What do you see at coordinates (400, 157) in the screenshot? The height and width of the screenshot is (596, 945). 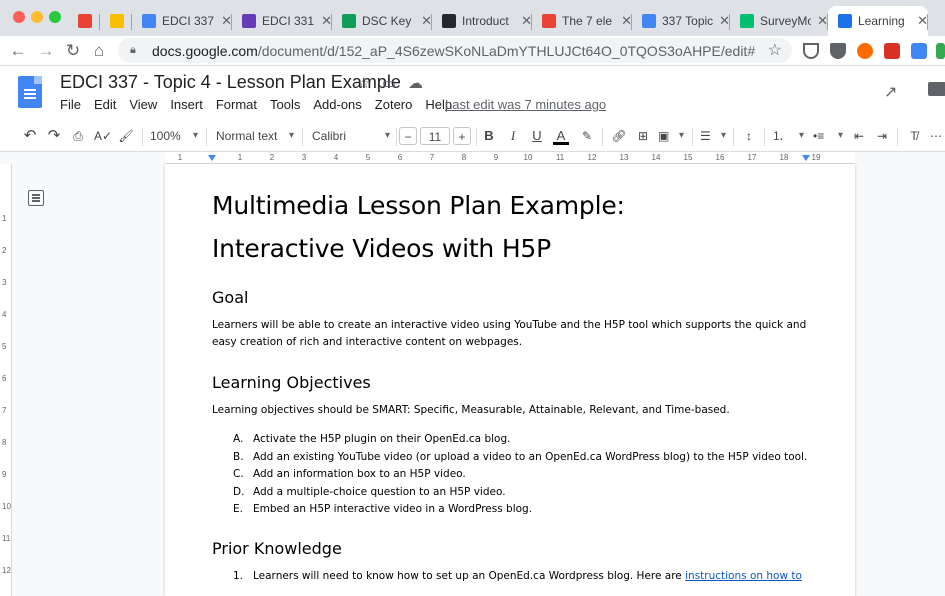 I see `ruler-tick-label: 6` at bounding box center [400, 157].